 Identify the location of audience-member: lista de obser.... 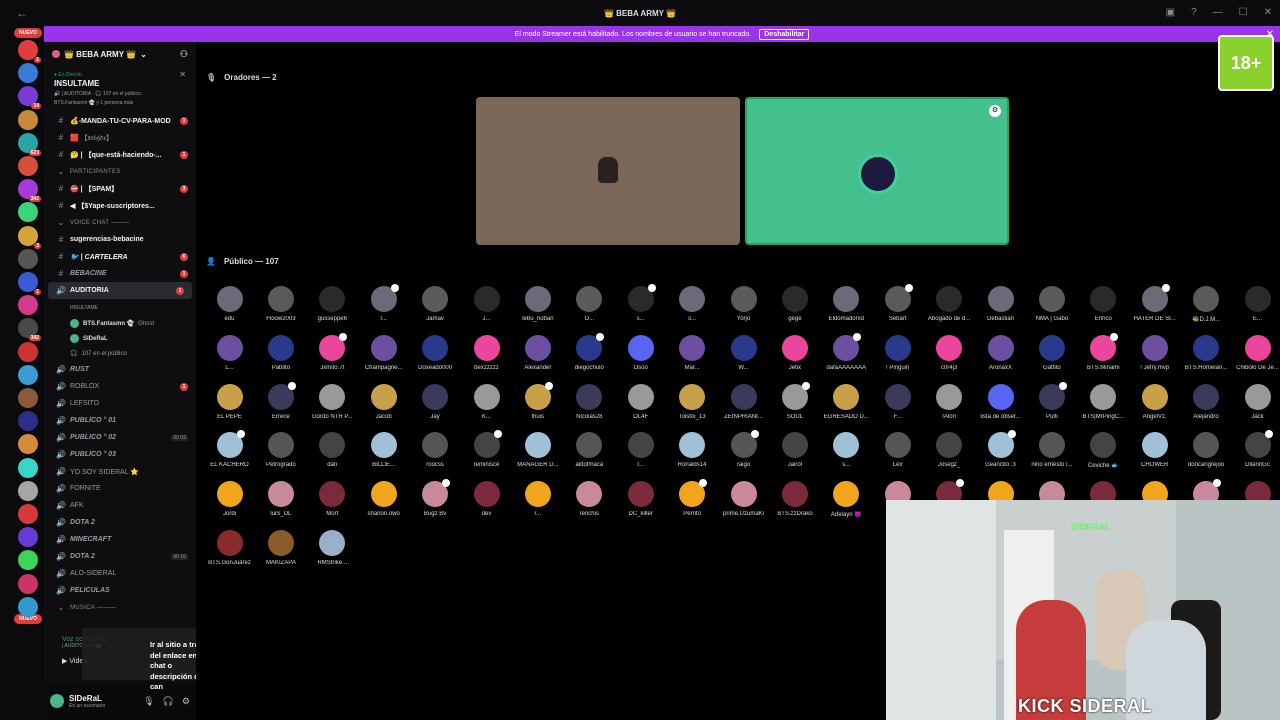
(1000, 401).